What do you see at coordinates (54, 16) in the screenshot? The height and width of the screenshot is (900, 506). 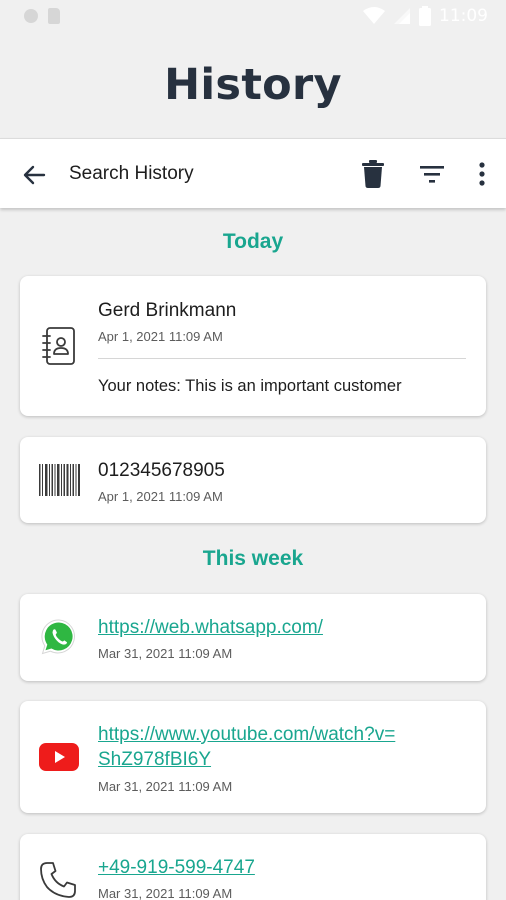 I see `sd-card-icon` at bounding box center [54, 16].